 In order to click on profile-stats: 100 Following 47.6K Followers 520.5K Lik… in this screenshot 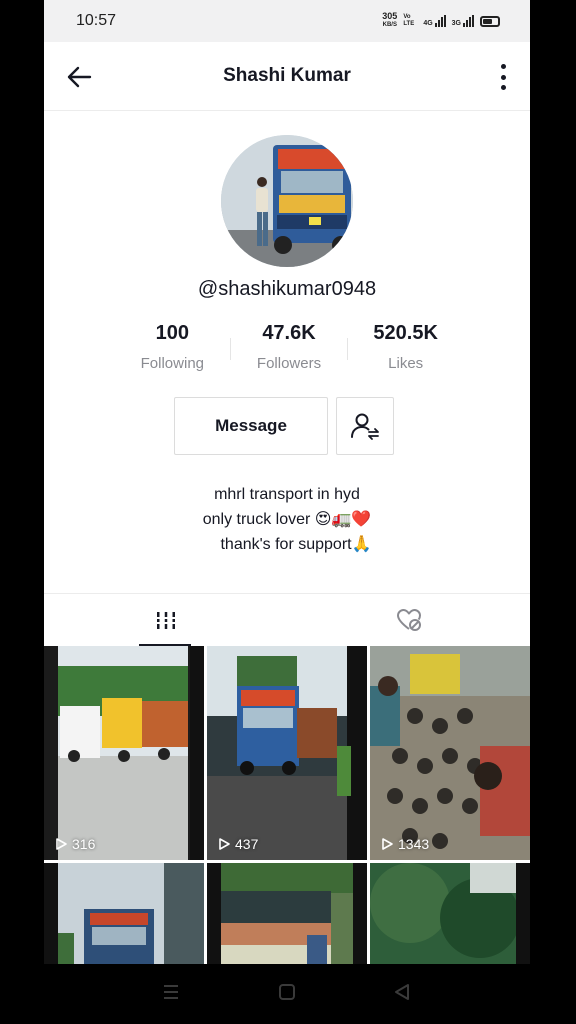, I will do `click(289, 347)`.